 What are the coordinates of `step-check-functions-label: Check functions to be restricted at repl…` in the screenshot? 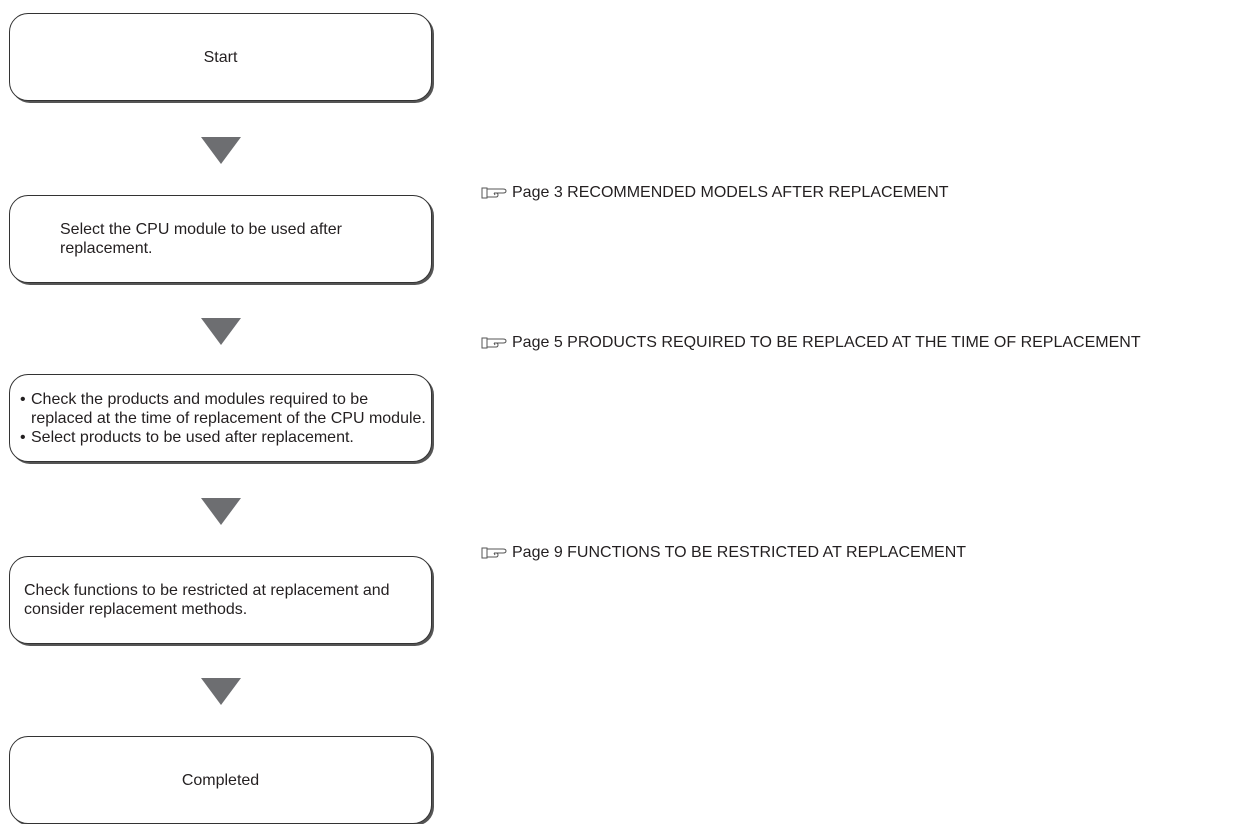 It's located at (207, 600).